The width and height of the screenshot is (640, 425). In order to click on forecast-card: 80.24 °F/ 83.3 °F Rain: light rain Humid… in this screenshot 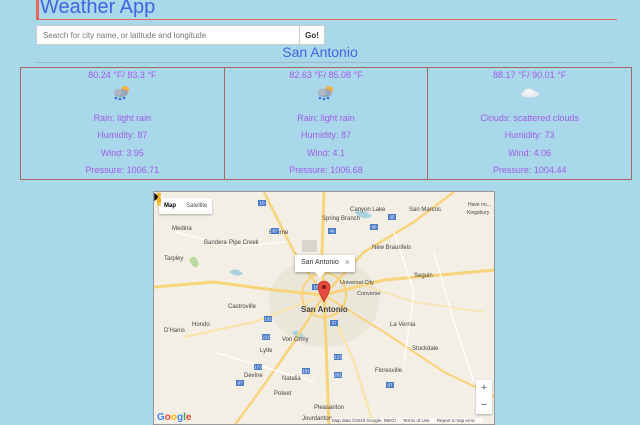, I will do `click(122, 123)`.